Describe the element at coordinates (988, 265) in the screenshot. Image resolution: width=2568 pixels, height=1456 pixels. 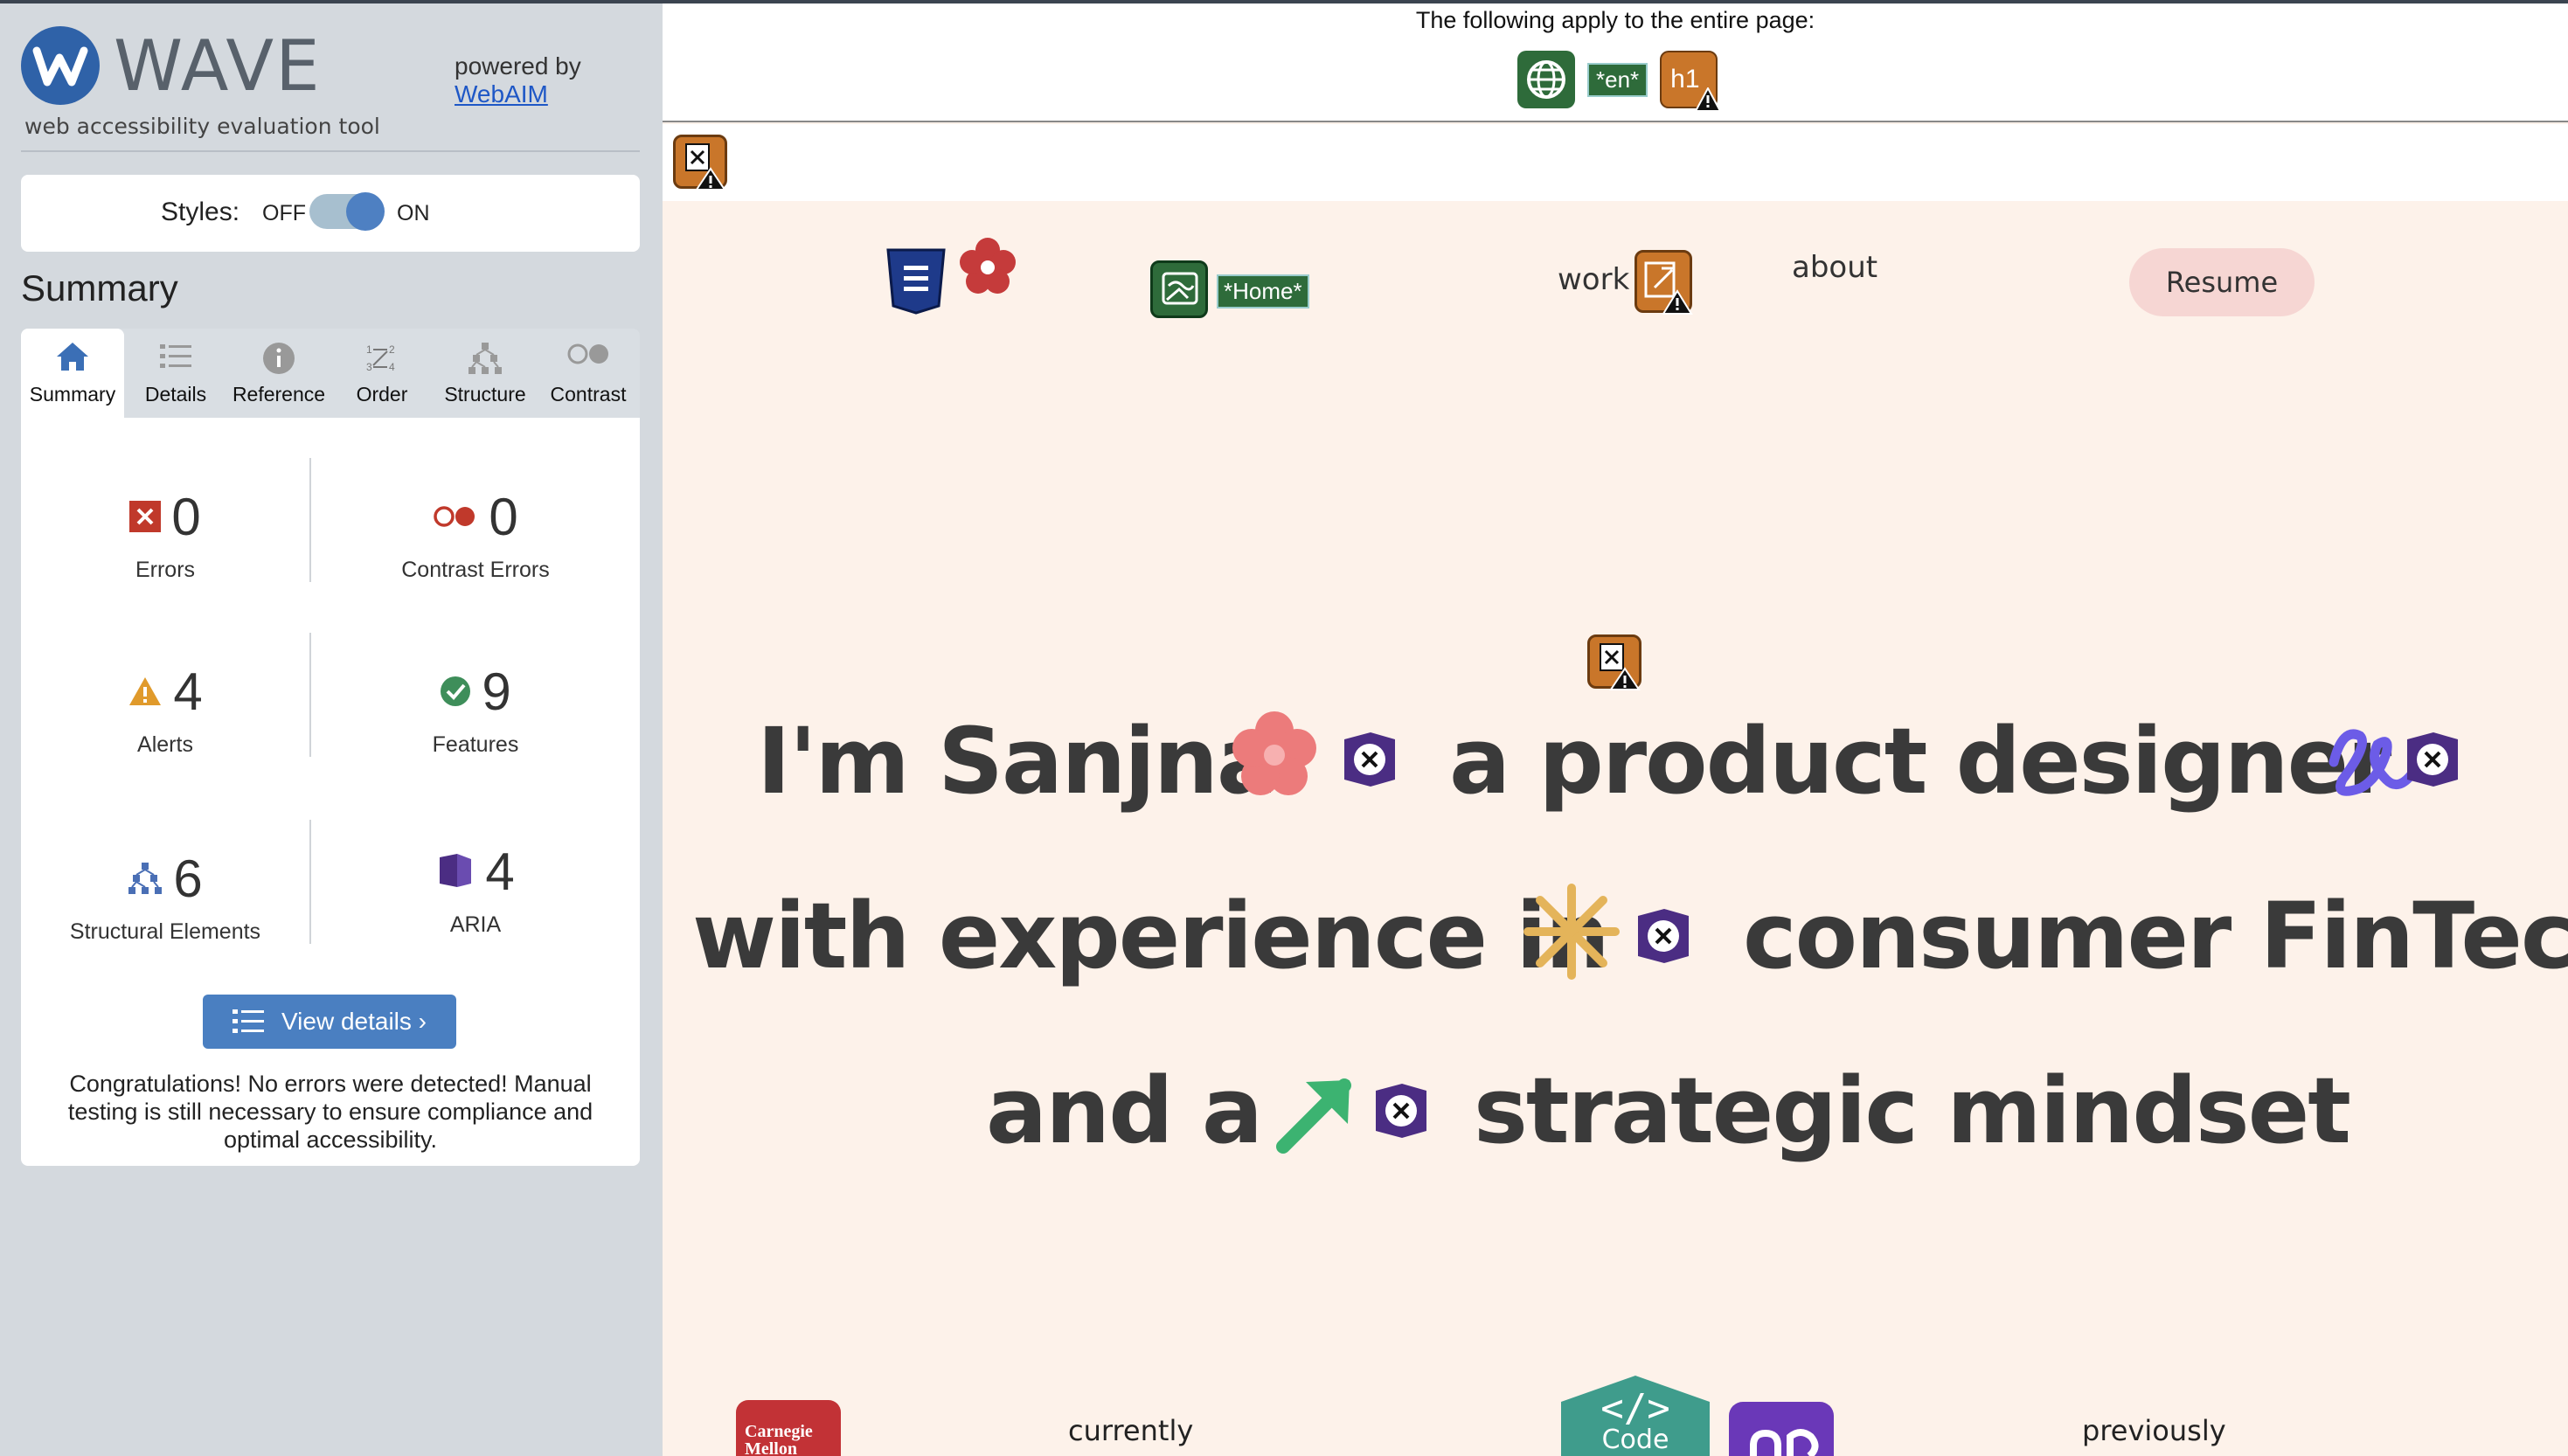
I see `flower-logo-icon` at that location.